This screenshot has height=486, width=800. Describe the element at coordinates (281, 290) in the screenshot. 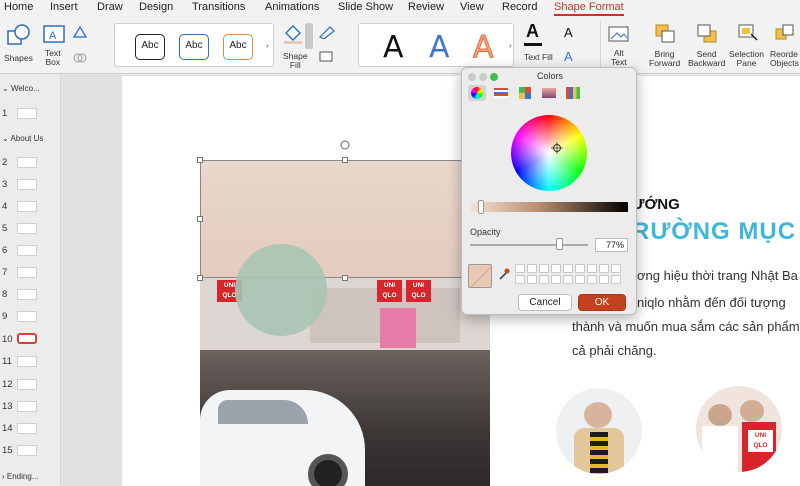

I see `circle-shape` at that location.